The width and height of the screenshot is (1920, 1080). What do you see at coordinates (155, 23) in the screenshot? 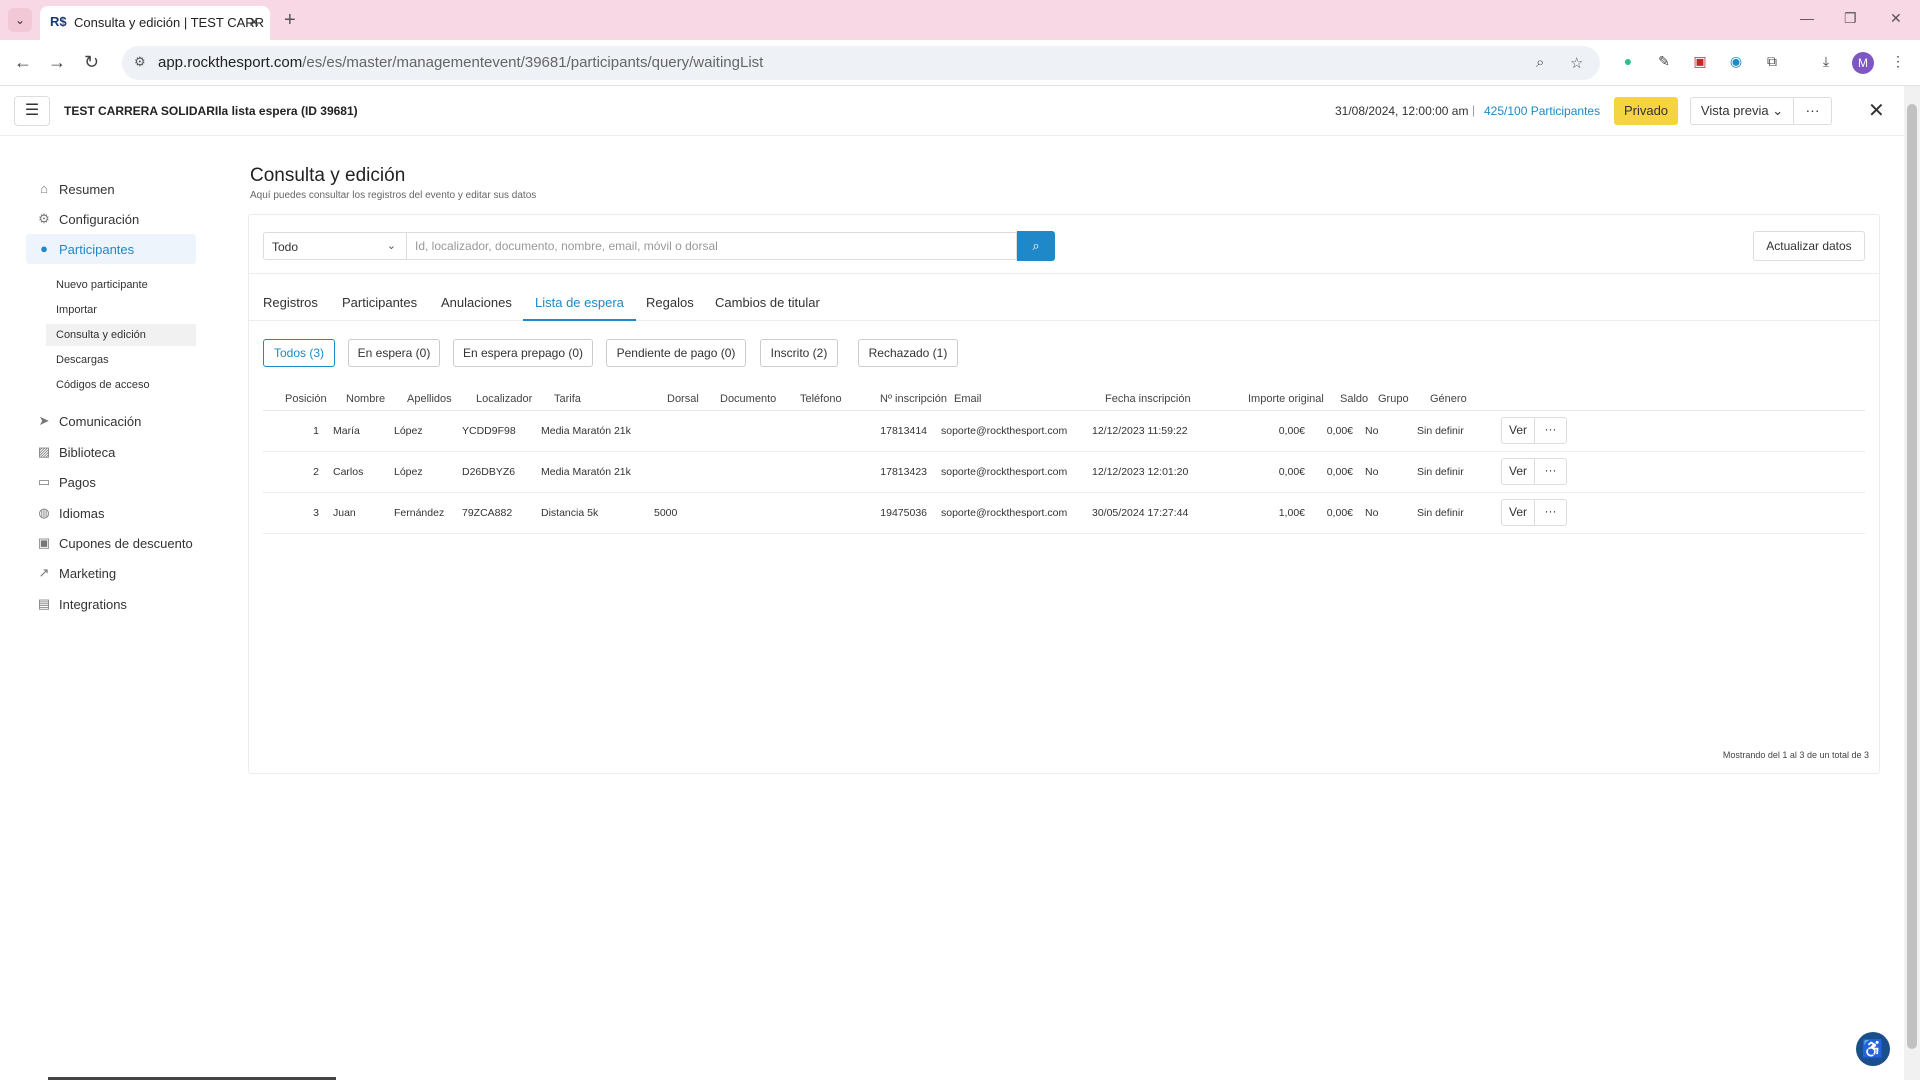
I see `browser-tab: R$ Consulta y edición | TEST CARR ✕` at bounding box center [155, 23].